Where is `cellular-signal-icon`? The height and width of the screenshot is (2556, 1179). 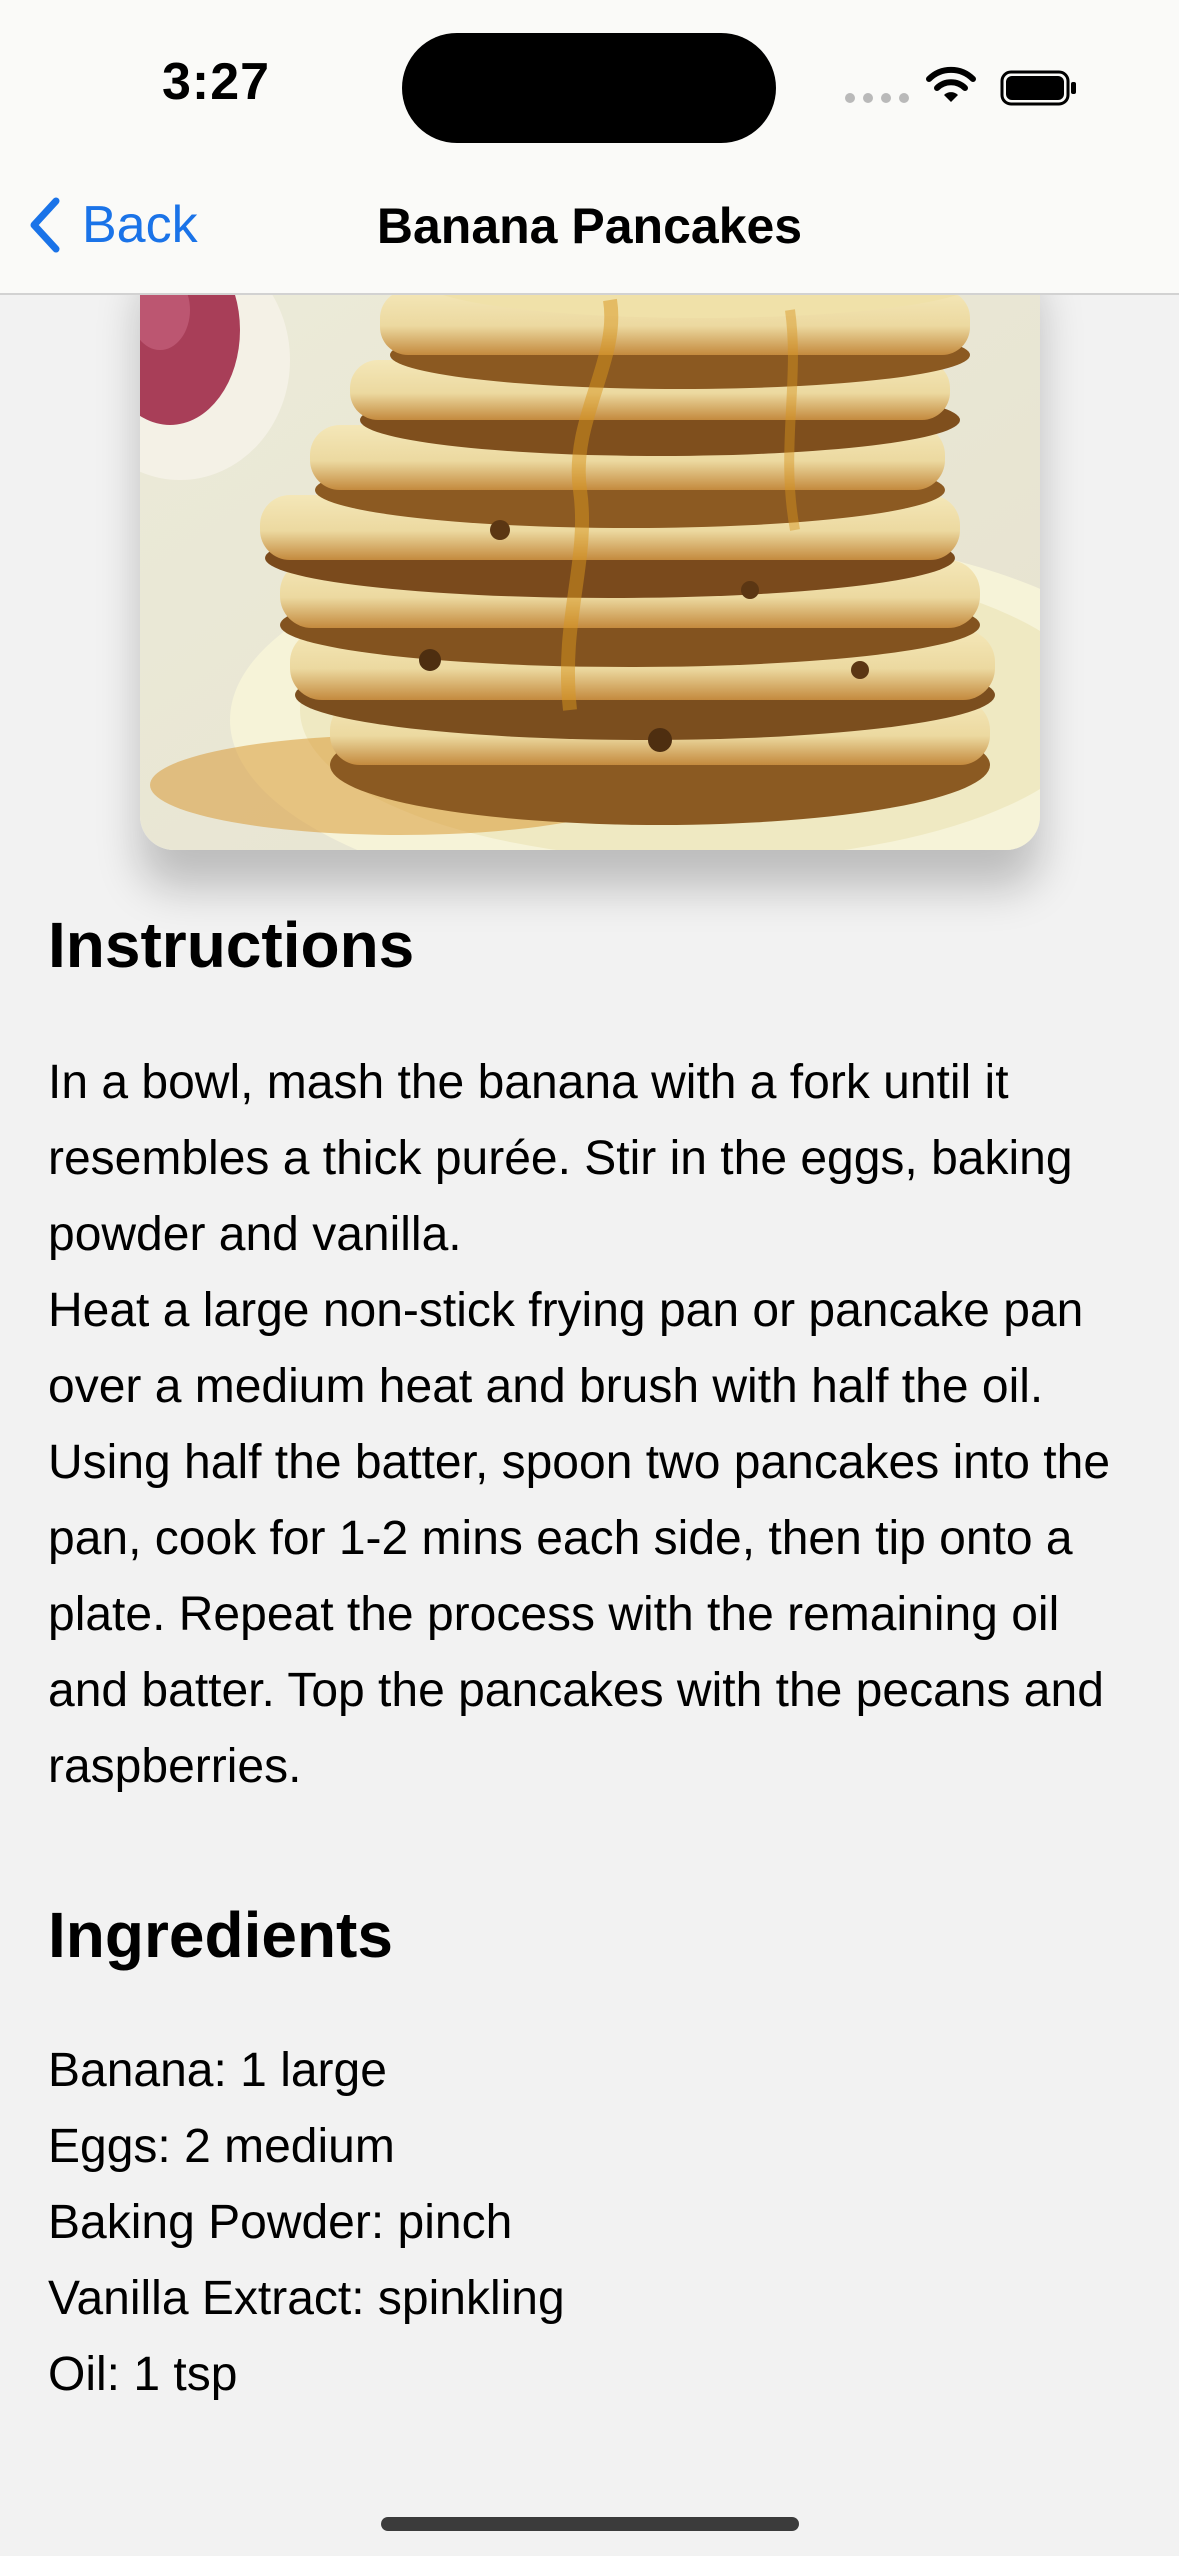 cellular-signal-icon is located at coordinates (877, 98).